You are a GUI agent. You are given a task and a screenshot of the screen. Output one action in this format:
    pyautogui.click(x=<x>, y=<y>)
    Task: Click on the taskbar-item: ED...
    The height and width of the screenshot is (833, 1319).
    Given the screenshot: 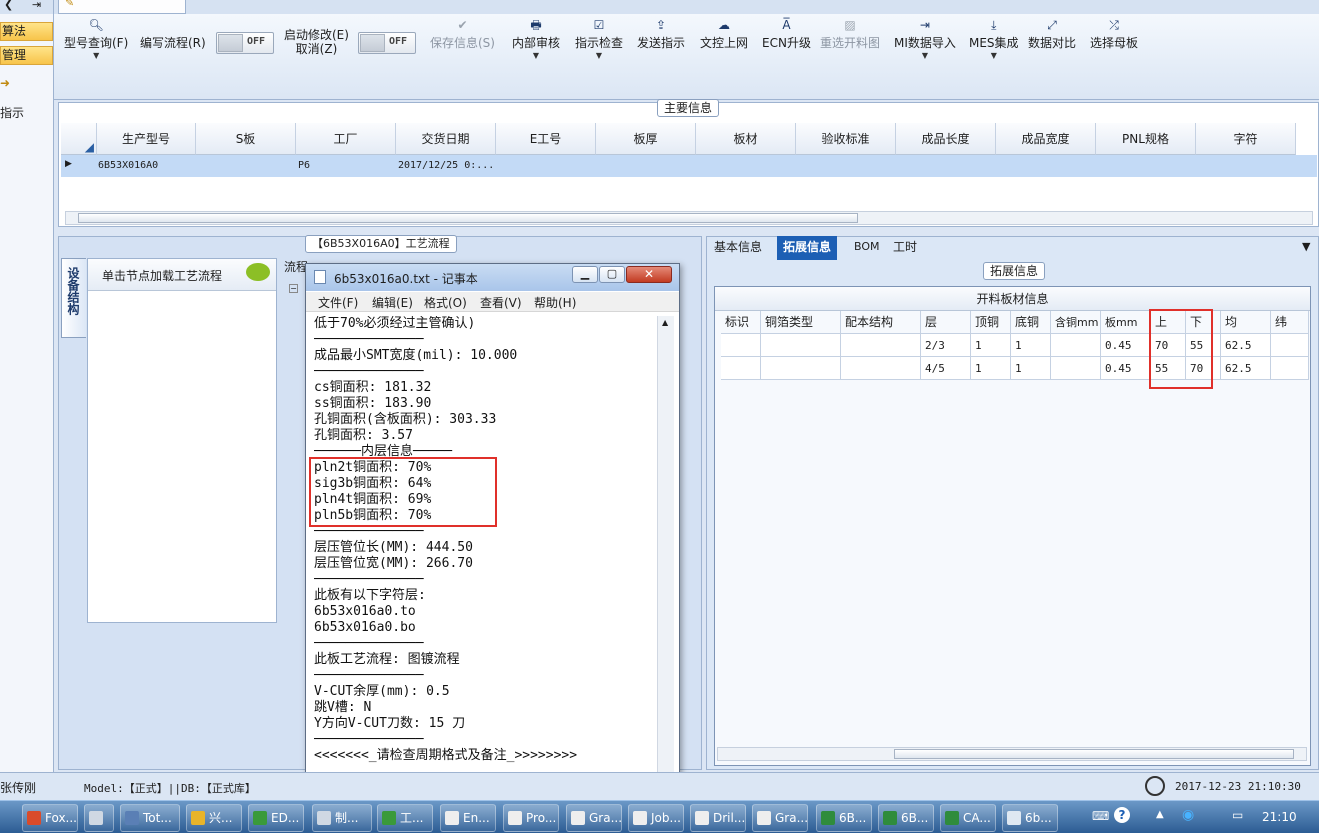 What is the action you would take?
    pyautogui.click(x=276, y=818)
    